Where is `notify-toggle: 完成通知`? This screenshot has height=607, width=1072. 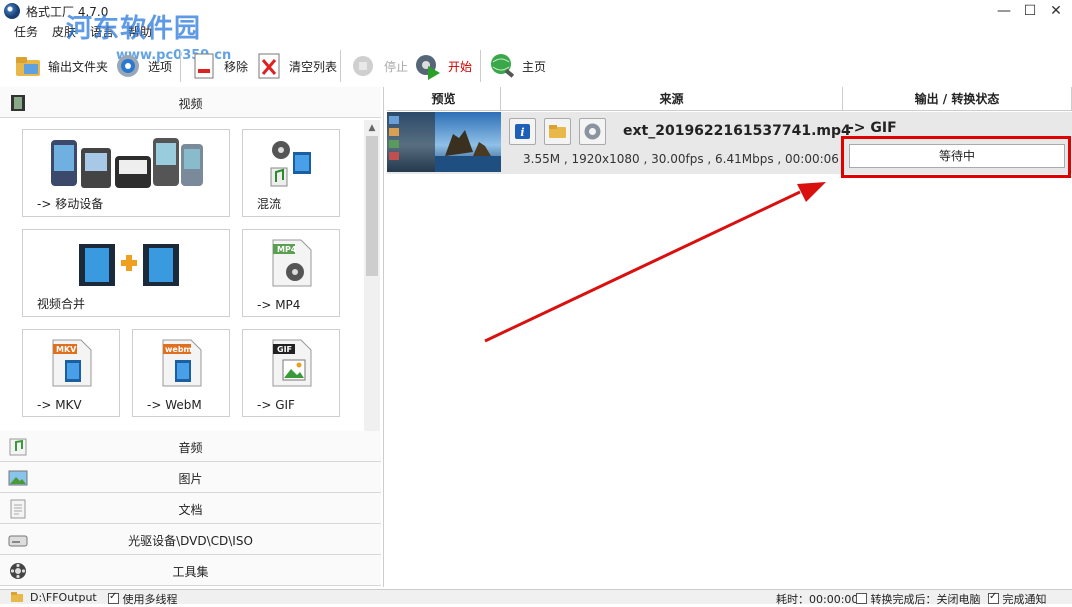
notify-toggle: 完成通知 is located at coordinates (1017, 599).